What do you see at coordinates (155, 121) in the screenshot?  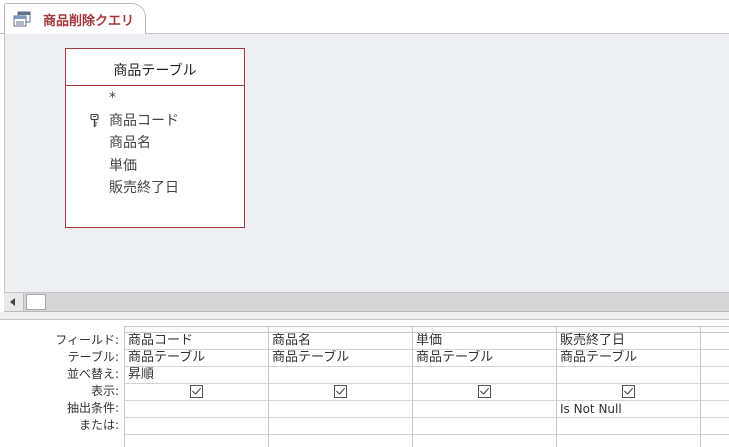 I see `field-item-product-code: 商品コード` at bounding box center [155, 121].